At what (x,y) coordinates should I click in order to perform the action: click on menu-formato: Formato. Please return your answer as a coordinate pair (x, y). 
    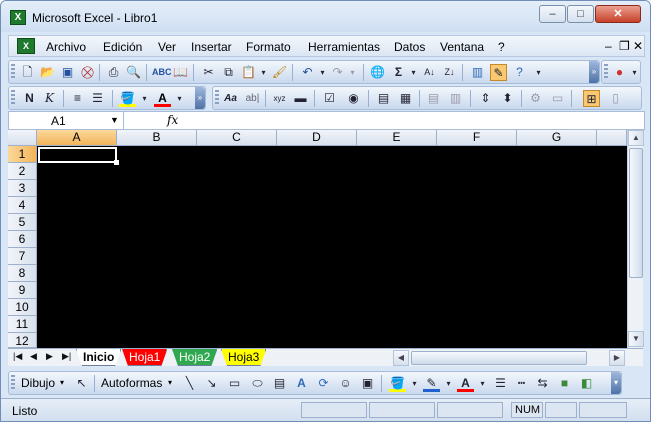
    Looking at the image, I should click on (268, 47).